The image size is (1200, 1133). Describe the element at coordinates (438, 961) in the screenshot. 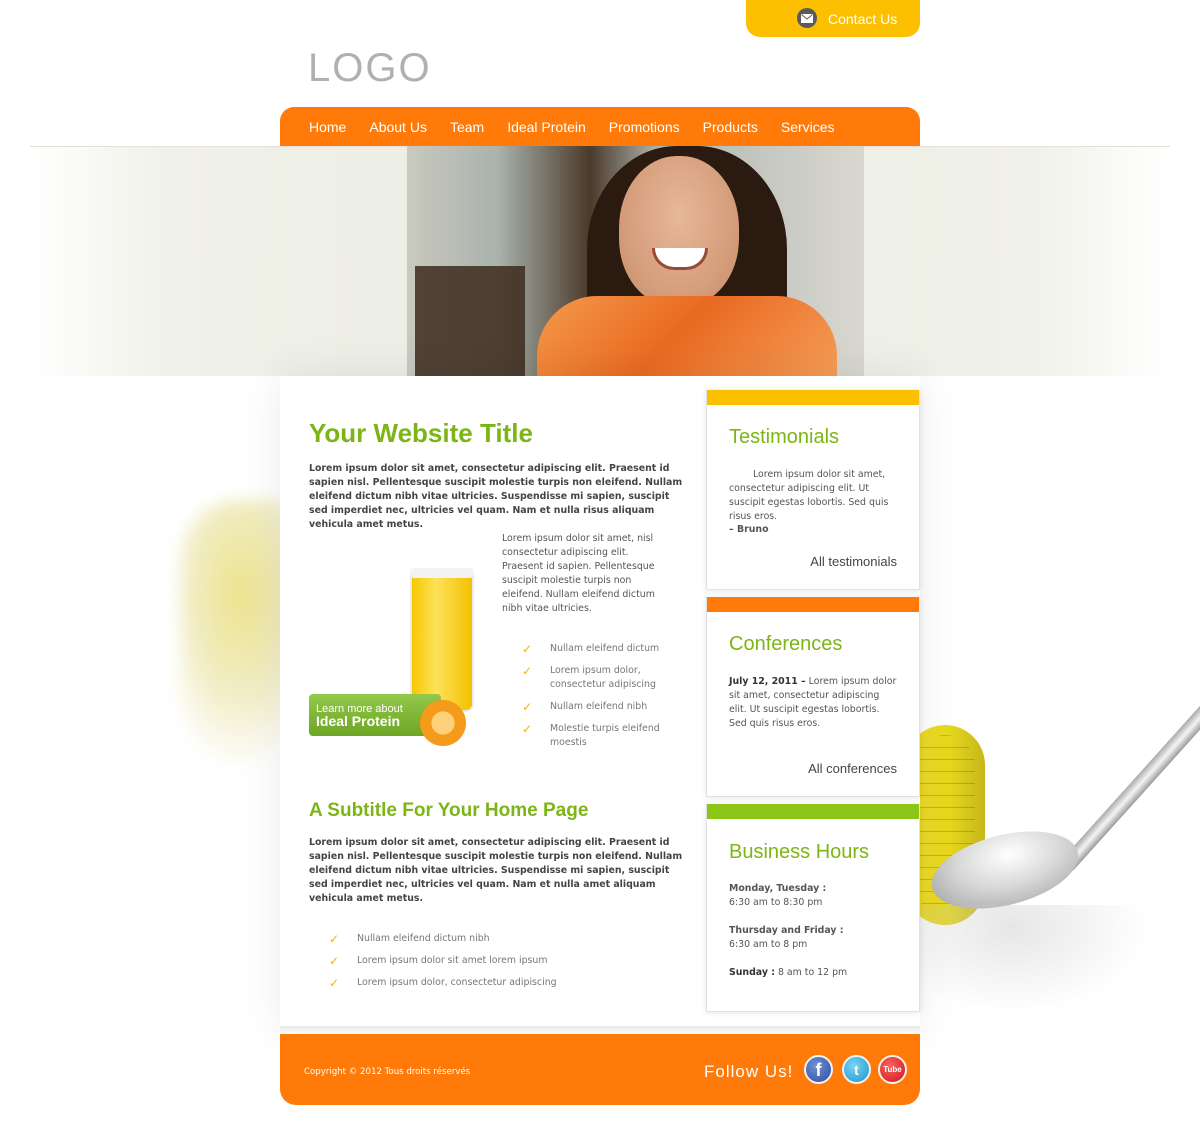

I see `list-item: ✓ Lorem ipsum dolor sit amet lorem ipsum` at that location.